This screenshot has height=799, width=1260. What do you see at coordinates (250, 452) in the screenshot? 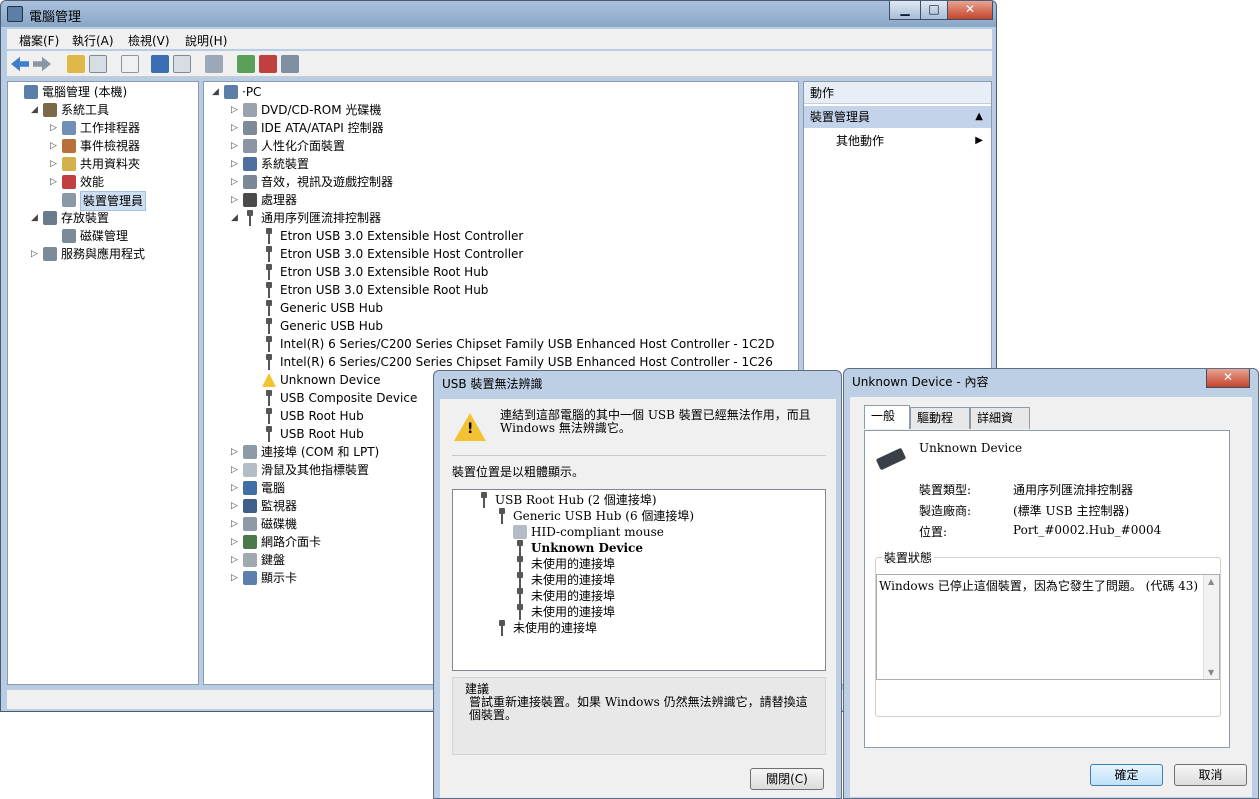
I see `port-icon` at bounding box center [250, 452].